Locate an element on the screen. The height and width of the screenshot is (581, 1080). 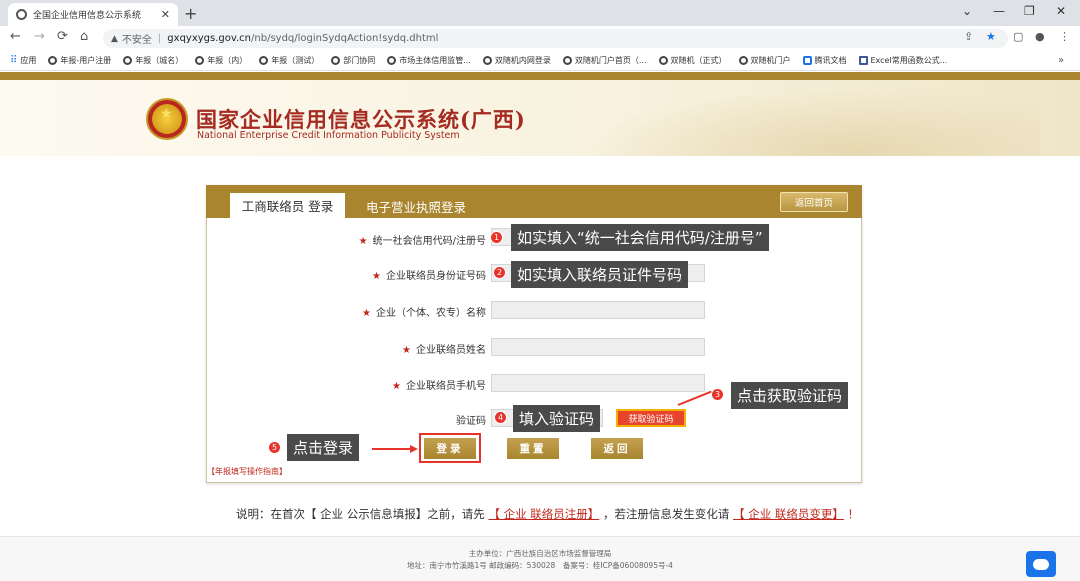
doc-icon is located at coordinates (807, 60).